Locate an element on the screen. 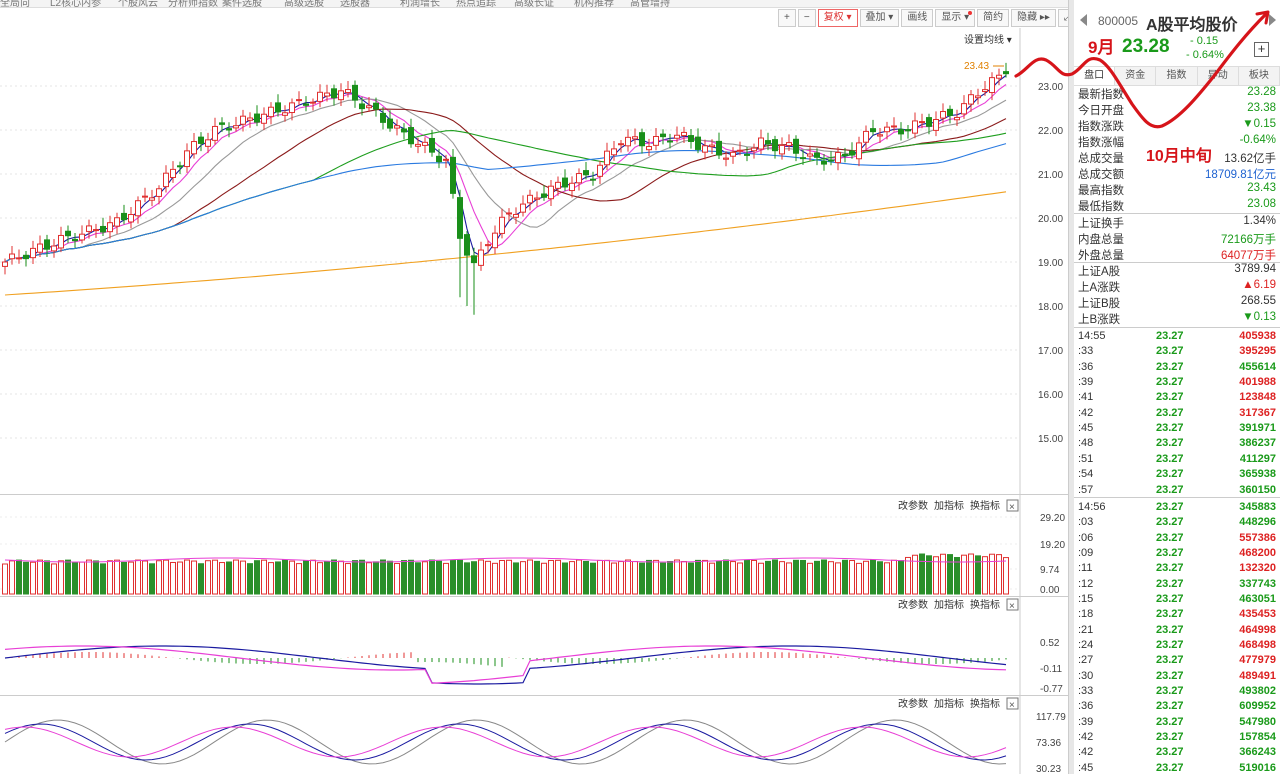 This screenshot has height=776, width=1280. next-arrow-icon is located at coordinates (1272, 20).